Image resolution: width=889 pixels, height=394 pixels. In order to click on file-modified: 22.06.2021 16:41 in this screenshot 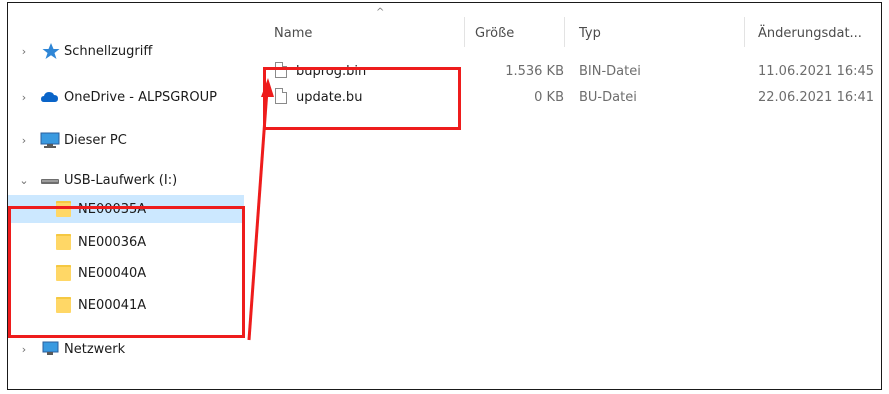, I will do `click(816, 97)`.